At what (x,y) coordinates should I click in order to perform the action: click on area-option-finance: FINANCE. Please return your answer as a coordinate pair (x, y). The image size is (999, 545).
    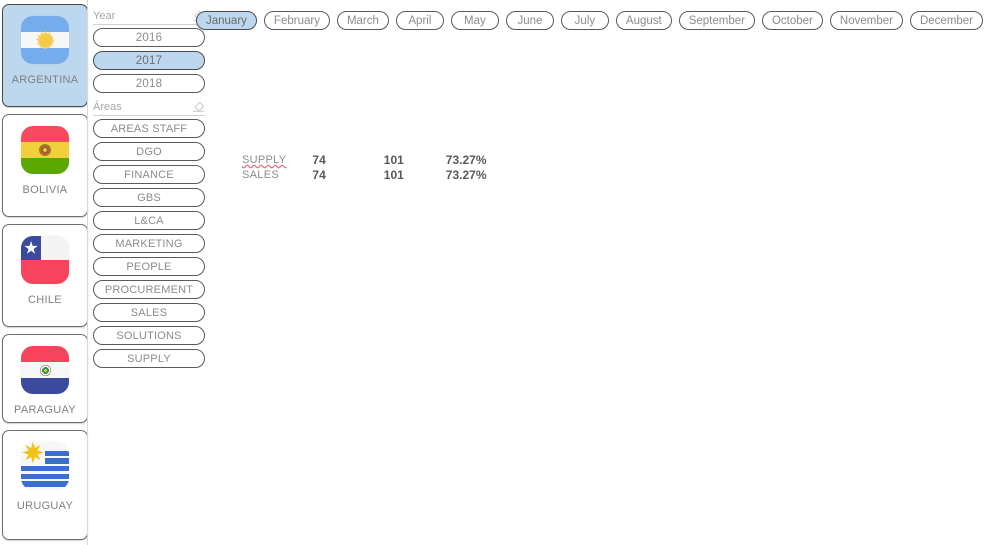
    Looking at the image, I should click on (149, 174).